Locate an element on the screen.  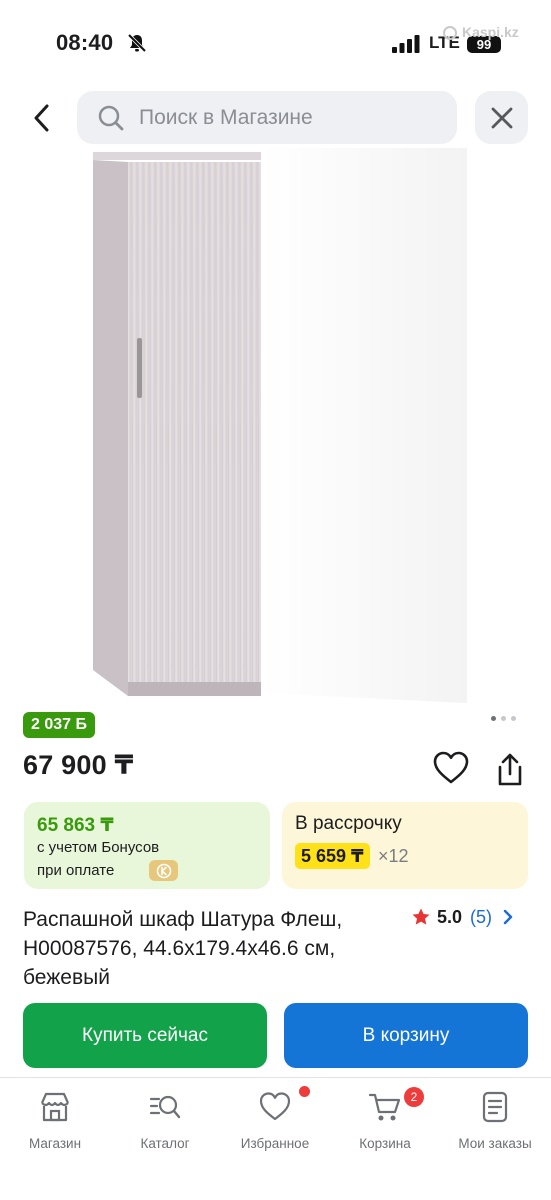
orders-icon is located at coordinates (495, 1107).